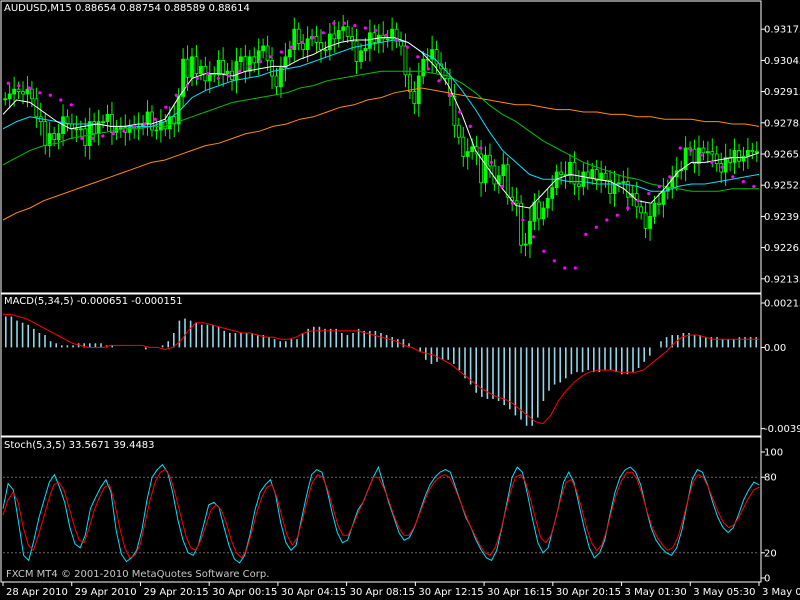 The image size is (800, 600). I want to click on time-tick-label: 29 Apr 2010, so click(106, 592).